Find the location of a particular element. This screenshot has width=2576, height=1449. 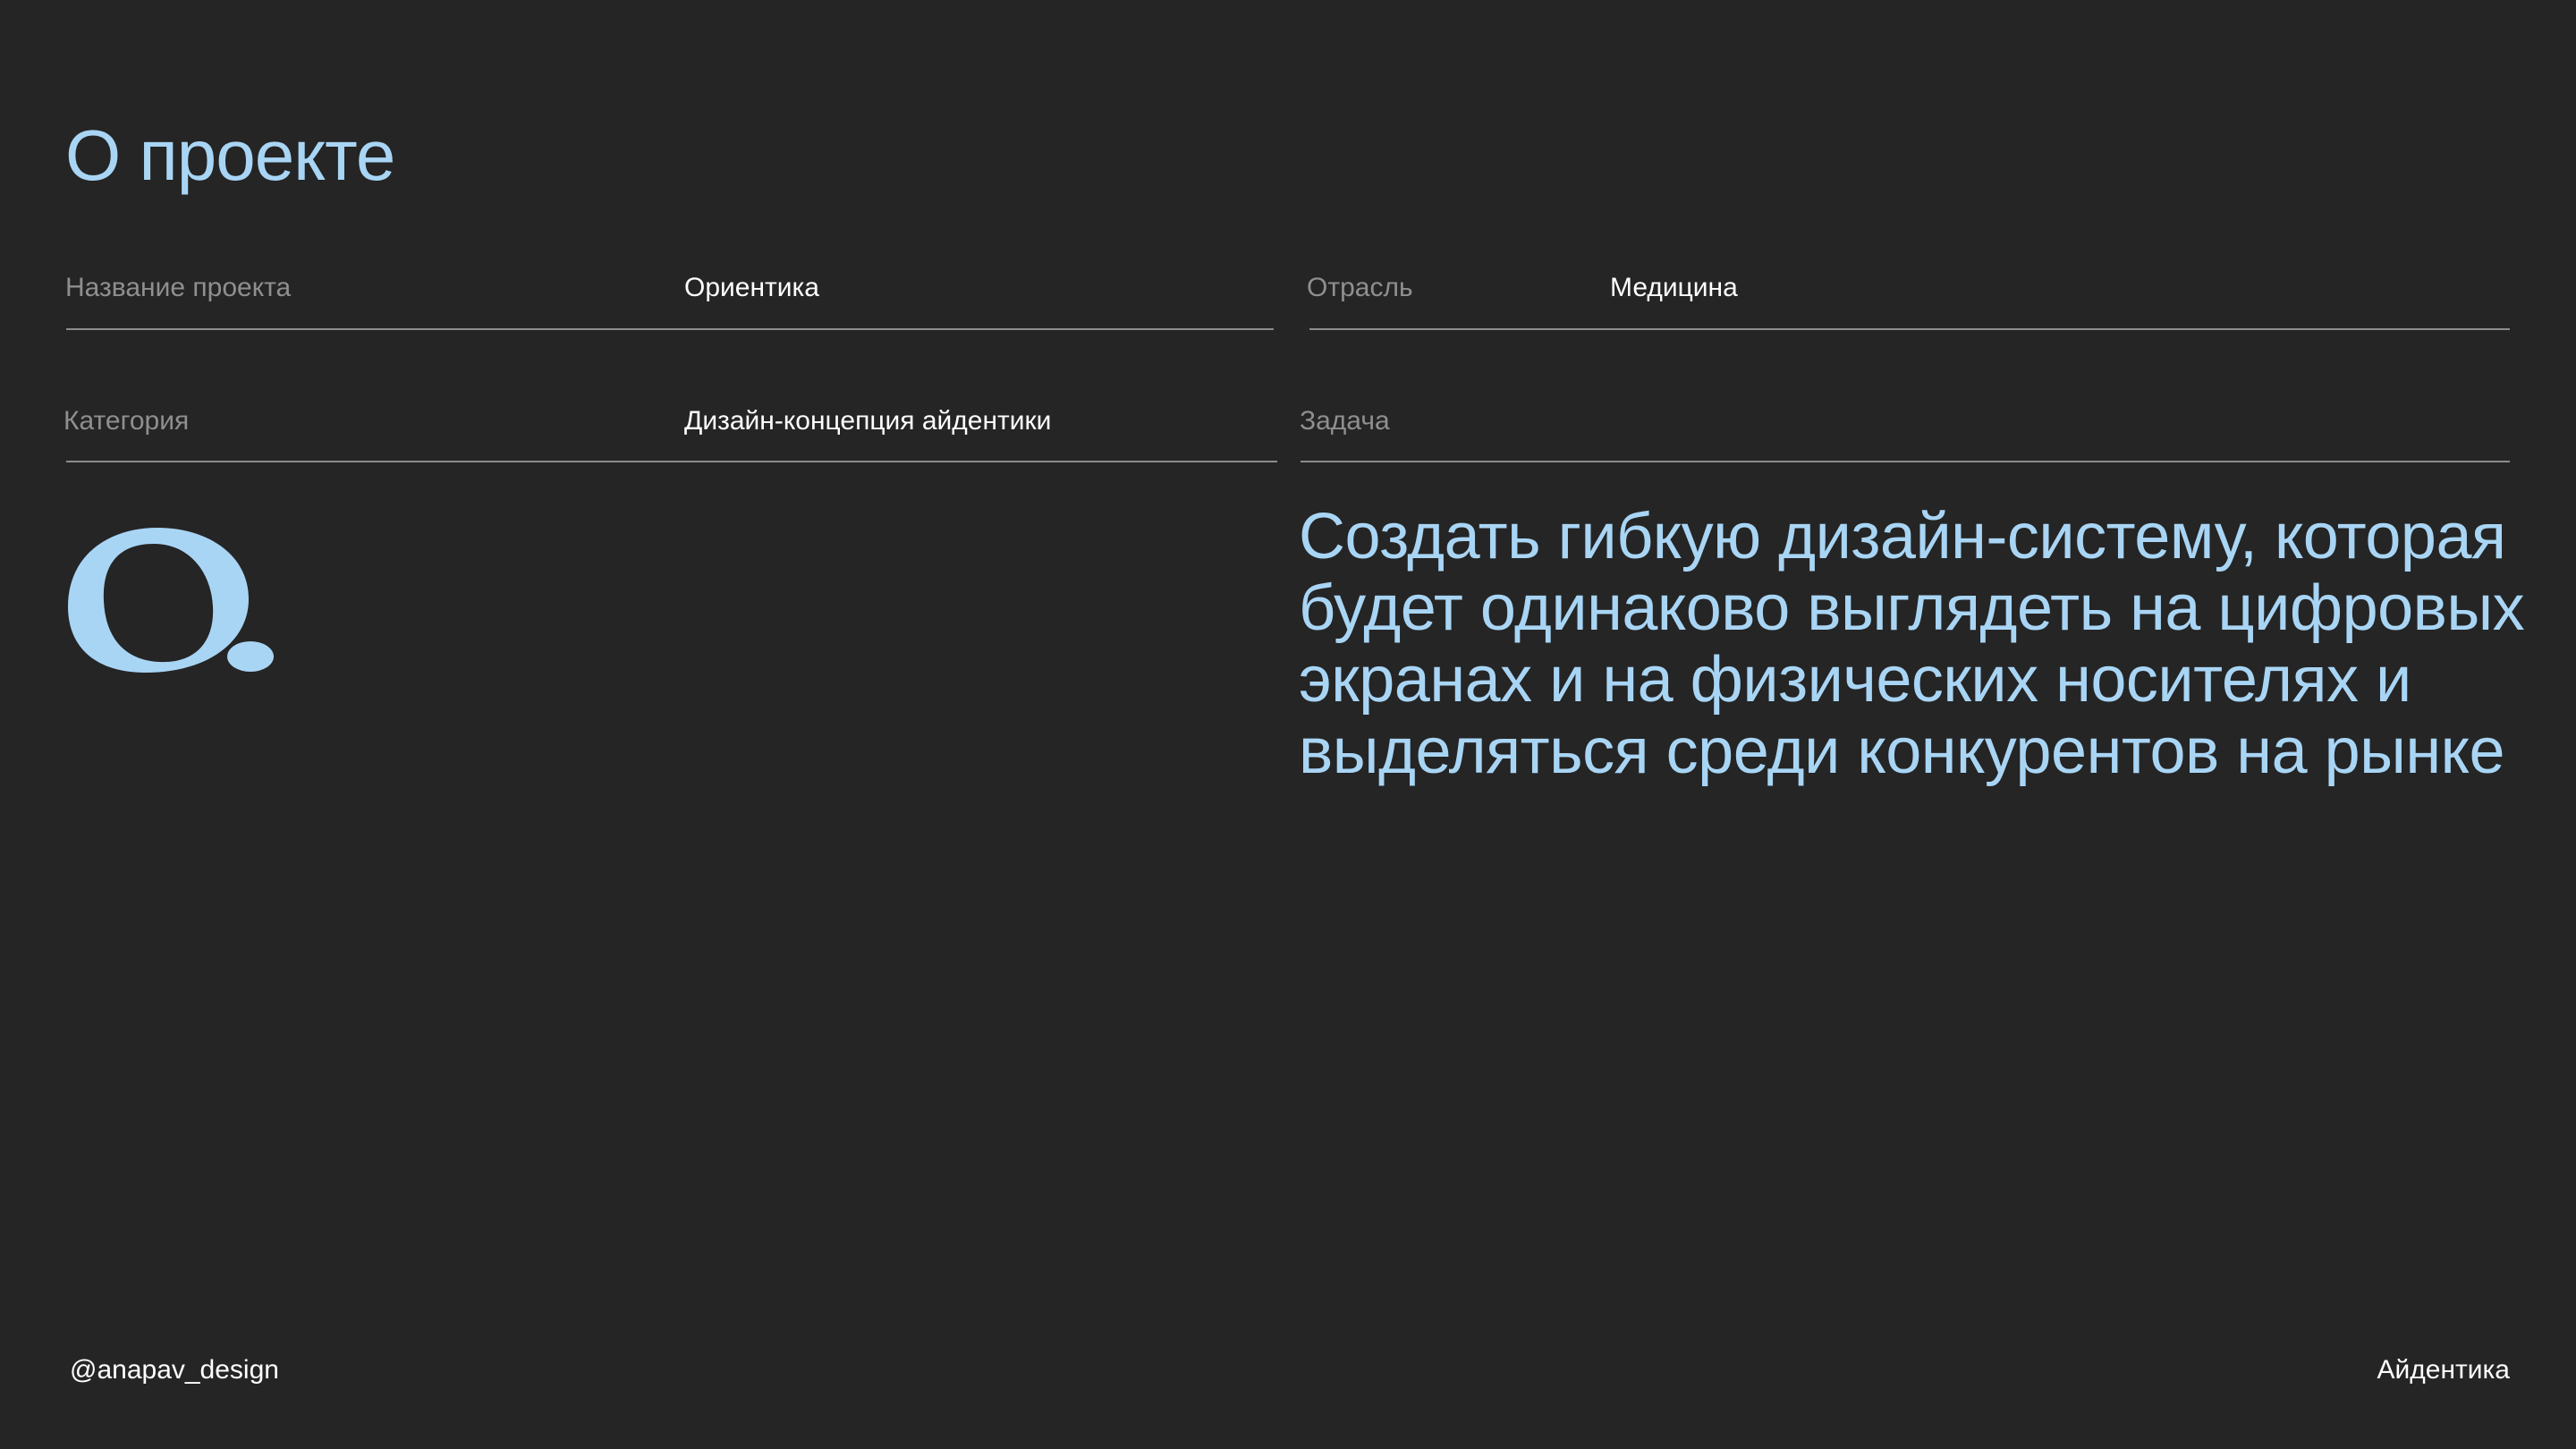

divider-industry is located at coordinates (1909, 329).